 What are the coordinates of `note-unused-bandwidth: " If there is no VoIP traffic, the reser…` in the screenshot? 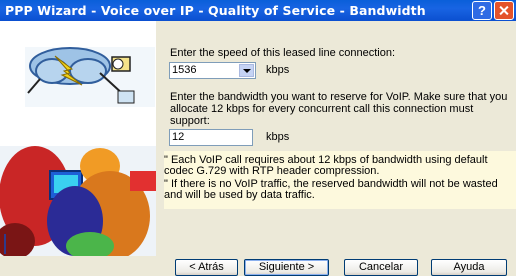 It's located at (331, 189).